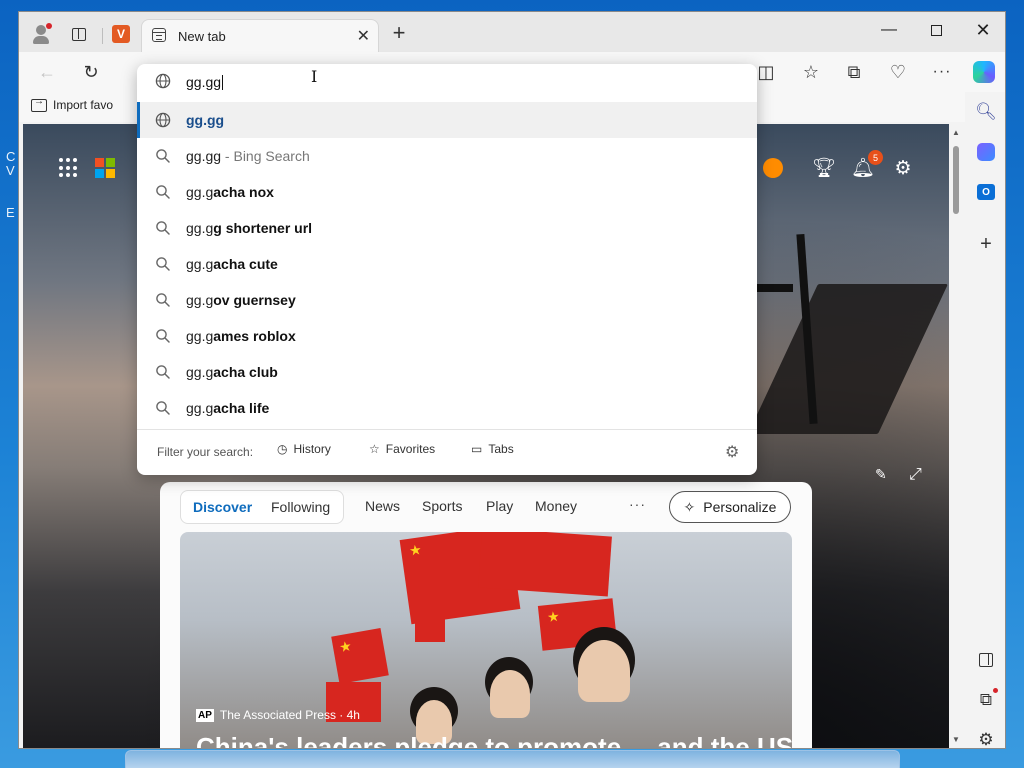 Image resolution: width=1024 pixels, height=768 pixels. Describe the element at coordinates (447, 372) in the screenshot. I see `suggestion-item: gg.gacha club` at that location.